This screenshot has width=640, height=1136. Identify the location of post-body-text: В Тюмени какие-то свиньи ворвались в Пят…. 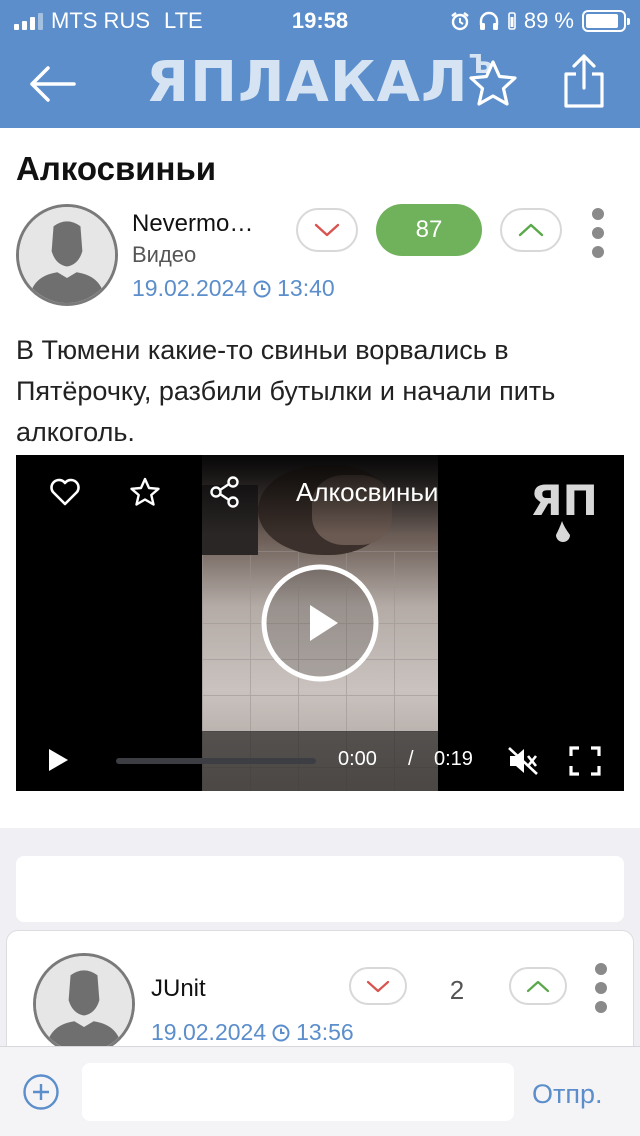
(286, 391).